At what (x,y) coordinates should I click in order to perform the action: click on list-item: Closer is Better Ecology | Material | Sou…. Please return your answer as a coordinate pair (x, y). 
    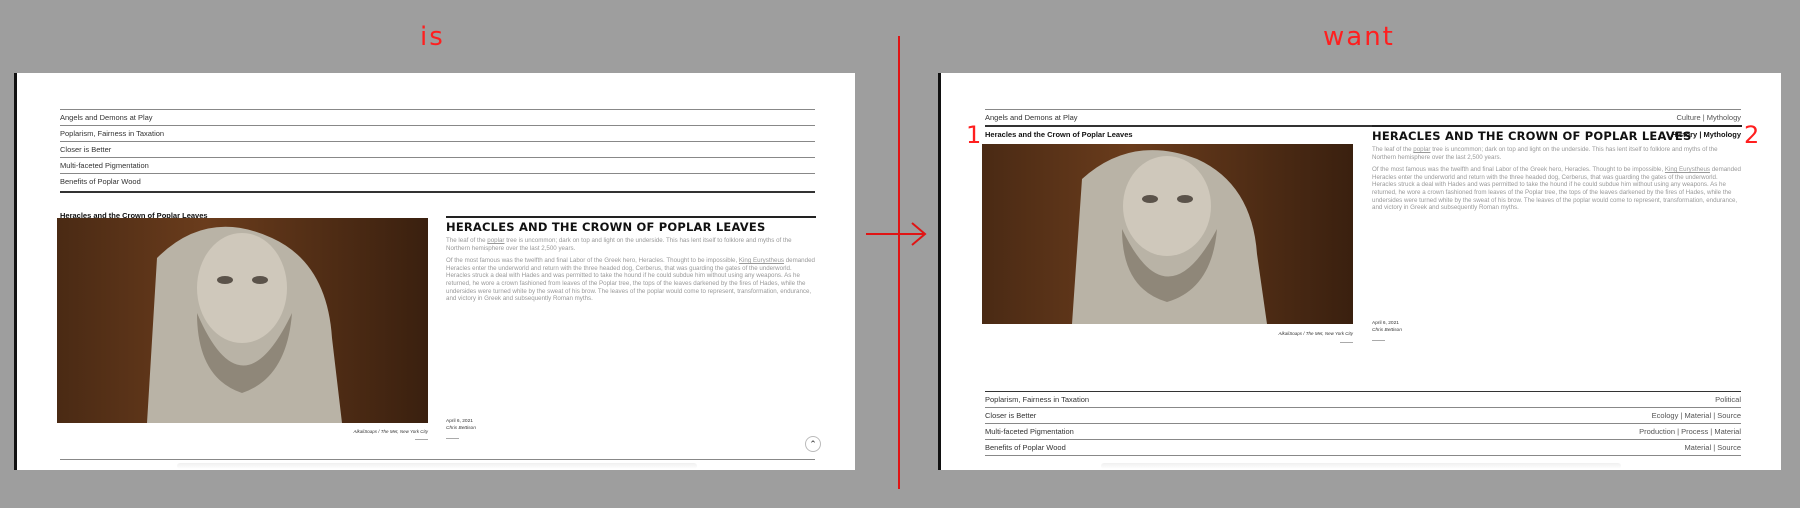
    Looking at the image, I should click on (1363, 415).